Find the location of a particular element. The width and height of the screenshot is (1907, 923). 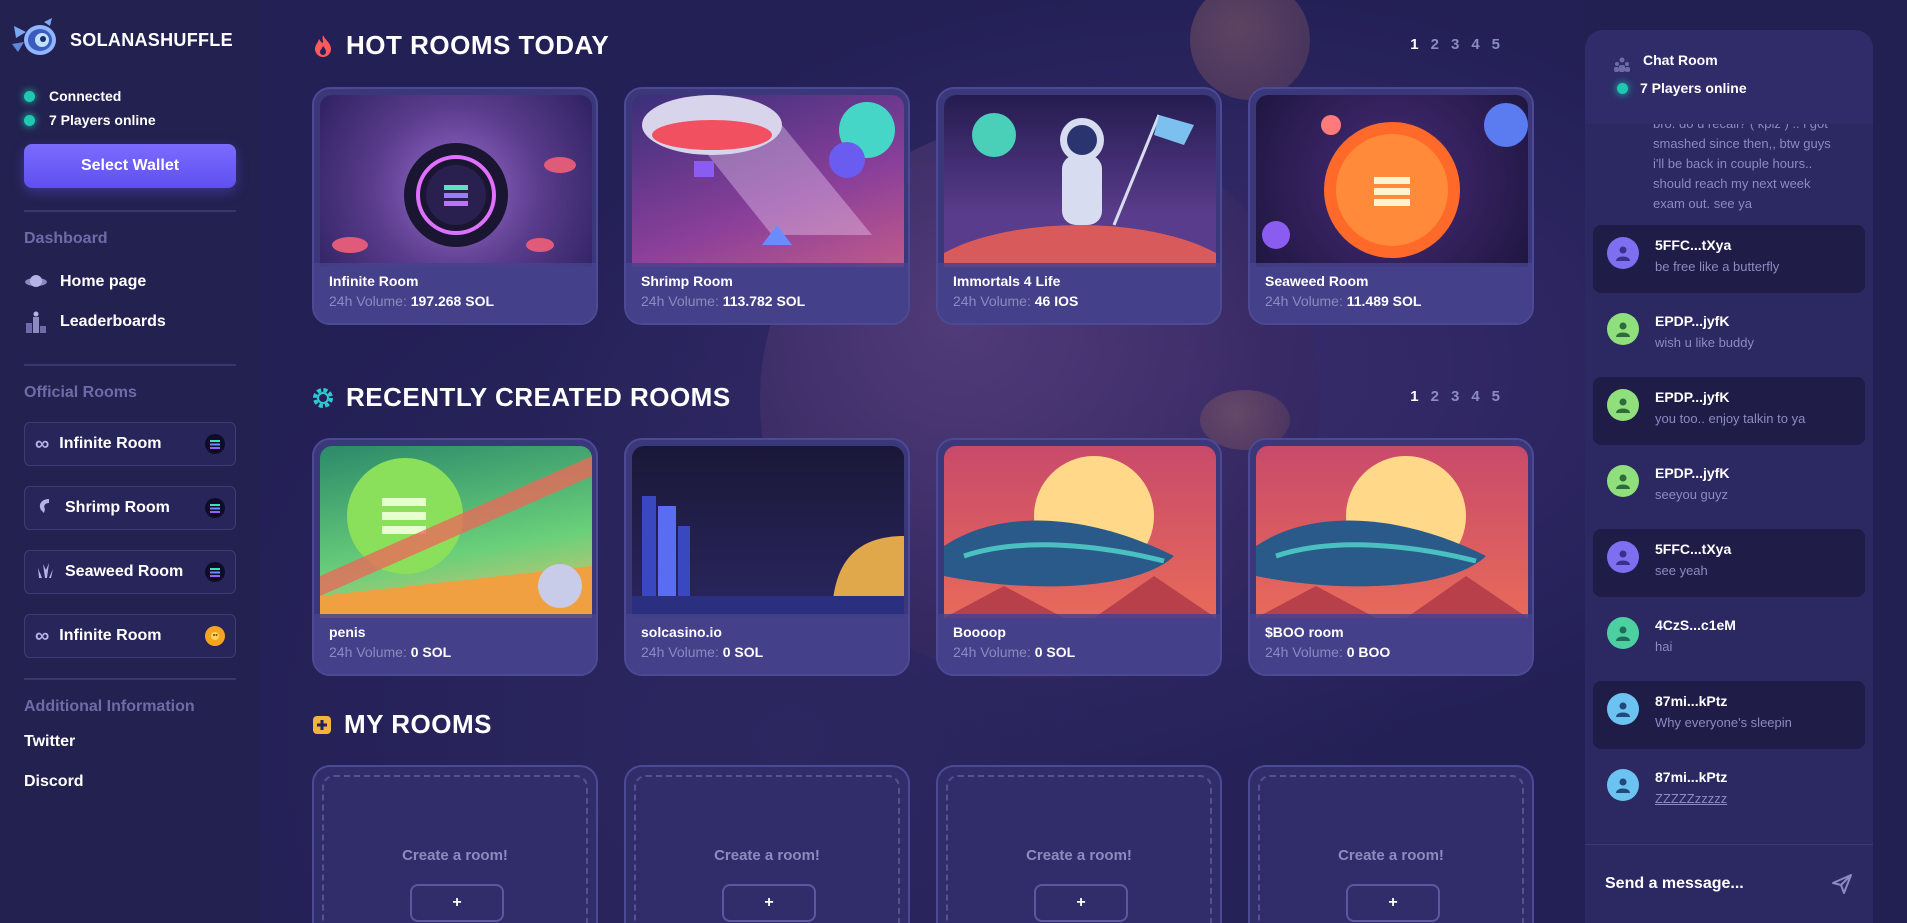

room-image-green-planet is located at coordinates (456, 532).